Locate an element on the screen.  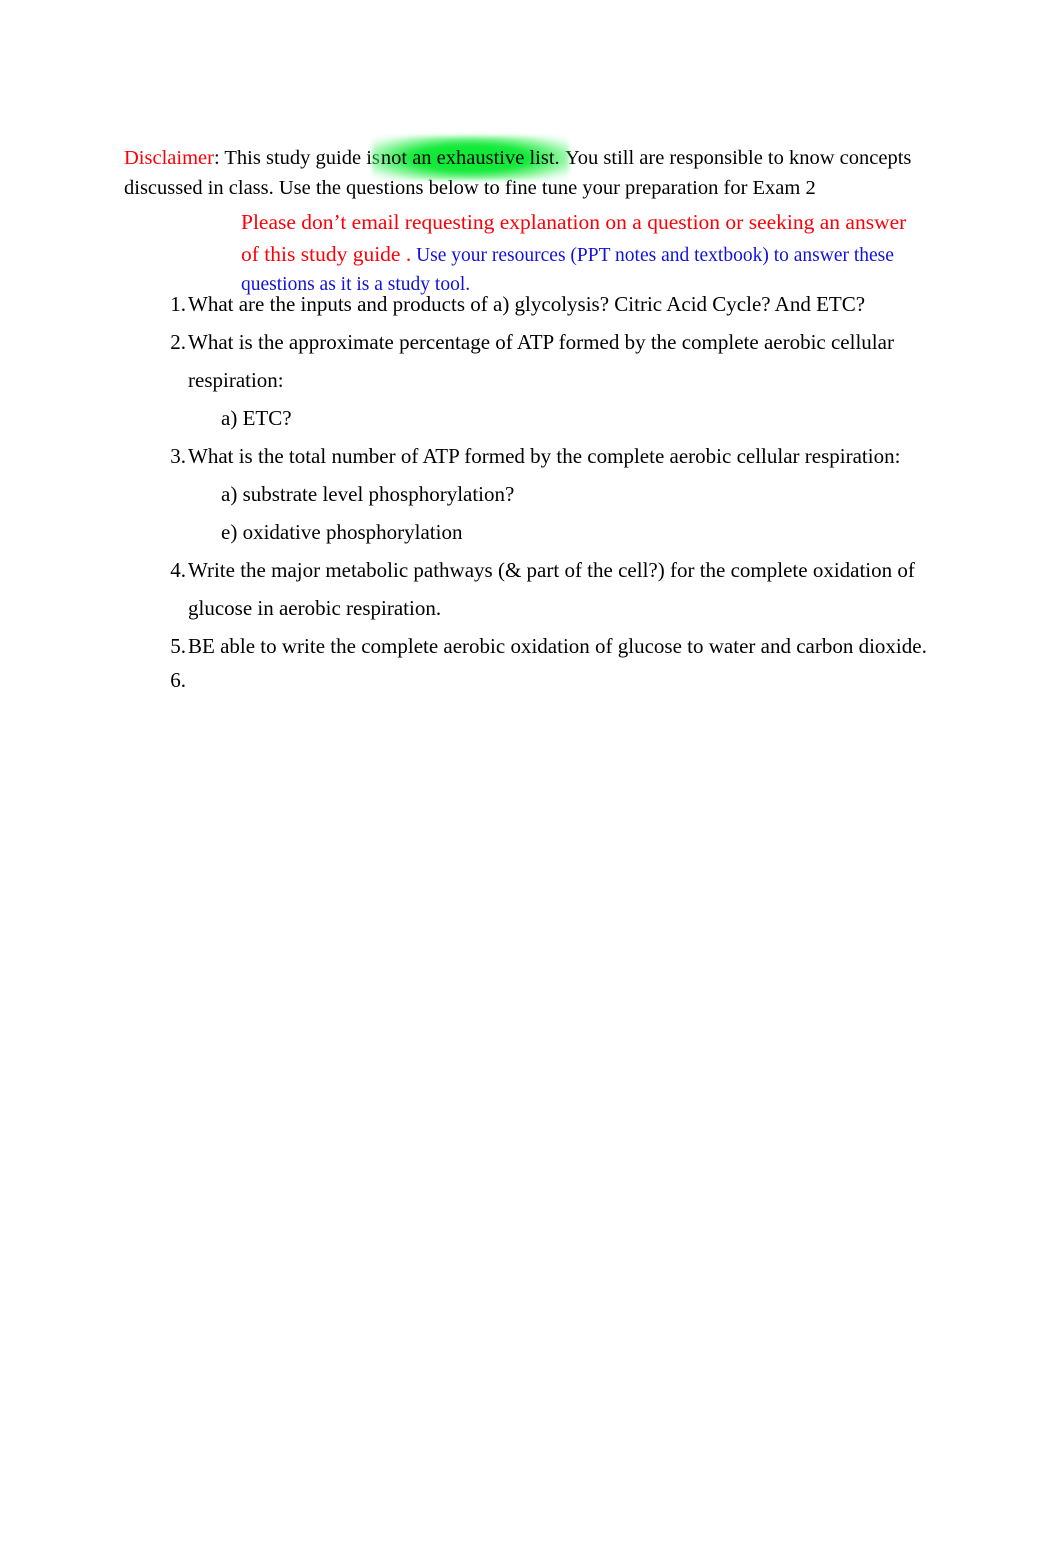
list-number-6: 6. is located at coordinates (178, 680).